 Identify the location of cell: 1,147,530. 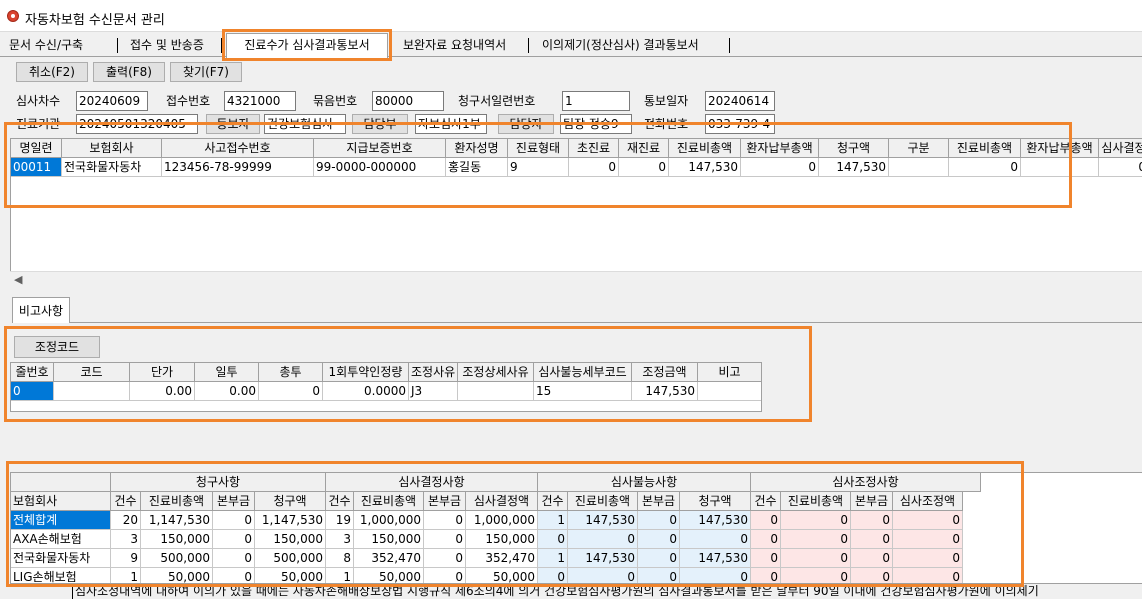
(177, 520).